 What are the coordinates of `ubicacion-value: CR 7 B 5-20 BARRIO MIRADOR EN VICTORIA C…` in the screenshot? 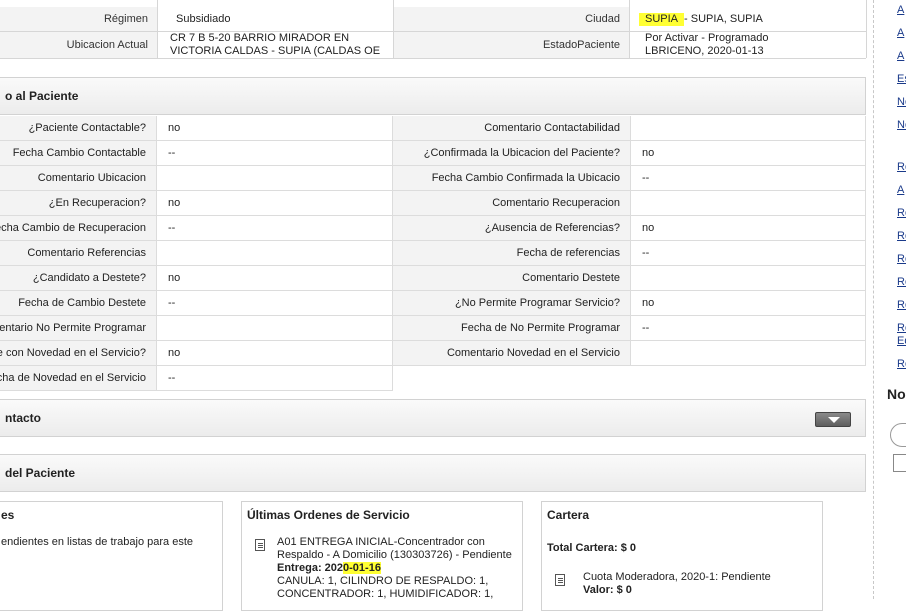 It's located at (275, 45).